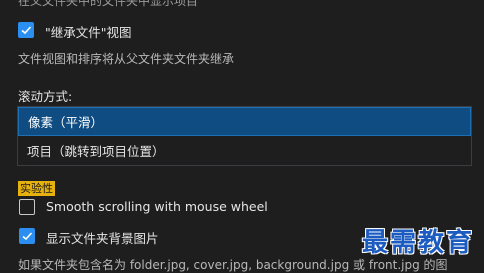 The width and height of the screenshot is (484, 273). I want to click on inherit-view-label: "继承文件"视图, so click(88, 32).